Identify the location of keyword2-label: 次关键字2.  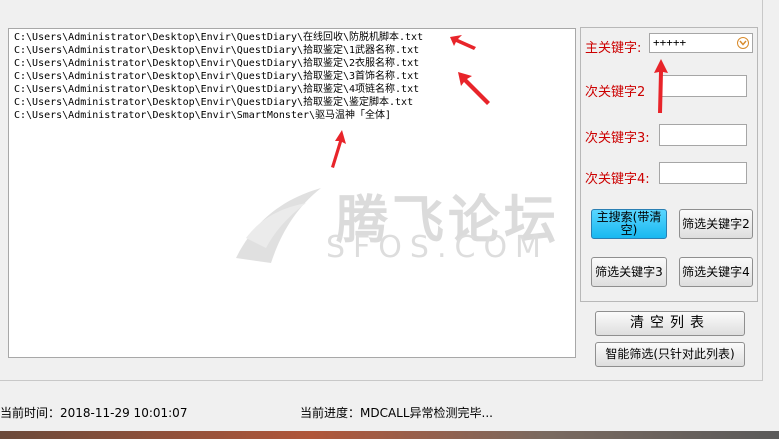
(615, 92).